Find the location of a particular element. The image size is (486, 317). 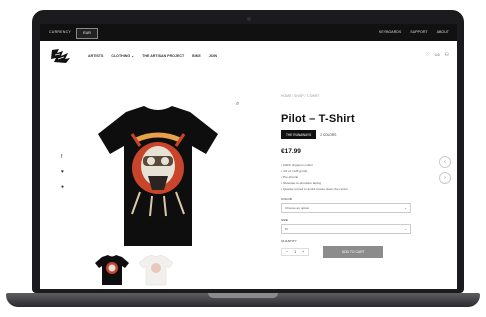

product-main-image is located at coordinates (158, 176).